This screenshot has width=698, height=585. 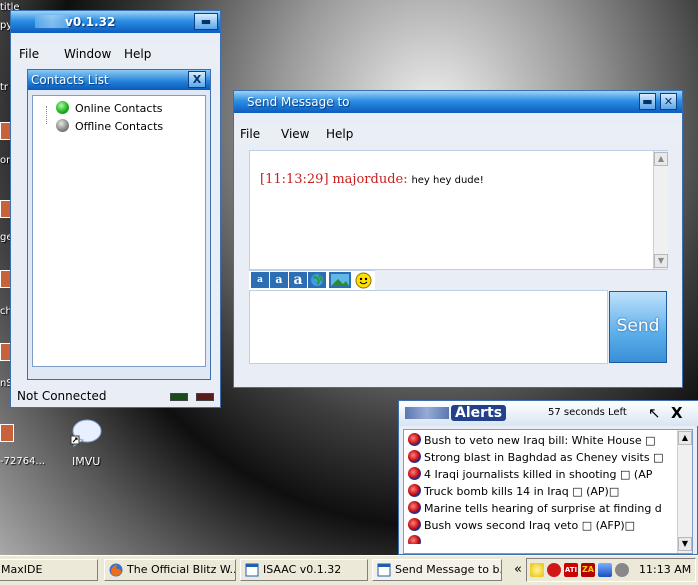 What do you see at coordinates (260, 280) in the screenshot?
I see `font-smaller-button: a` at bounding box center [260, 280].